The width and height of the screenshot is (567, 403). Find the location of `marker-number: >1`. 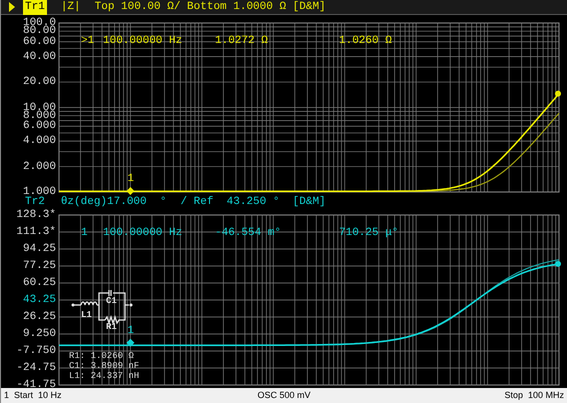

marker-number: >1 is located at coordinates (88, 41).